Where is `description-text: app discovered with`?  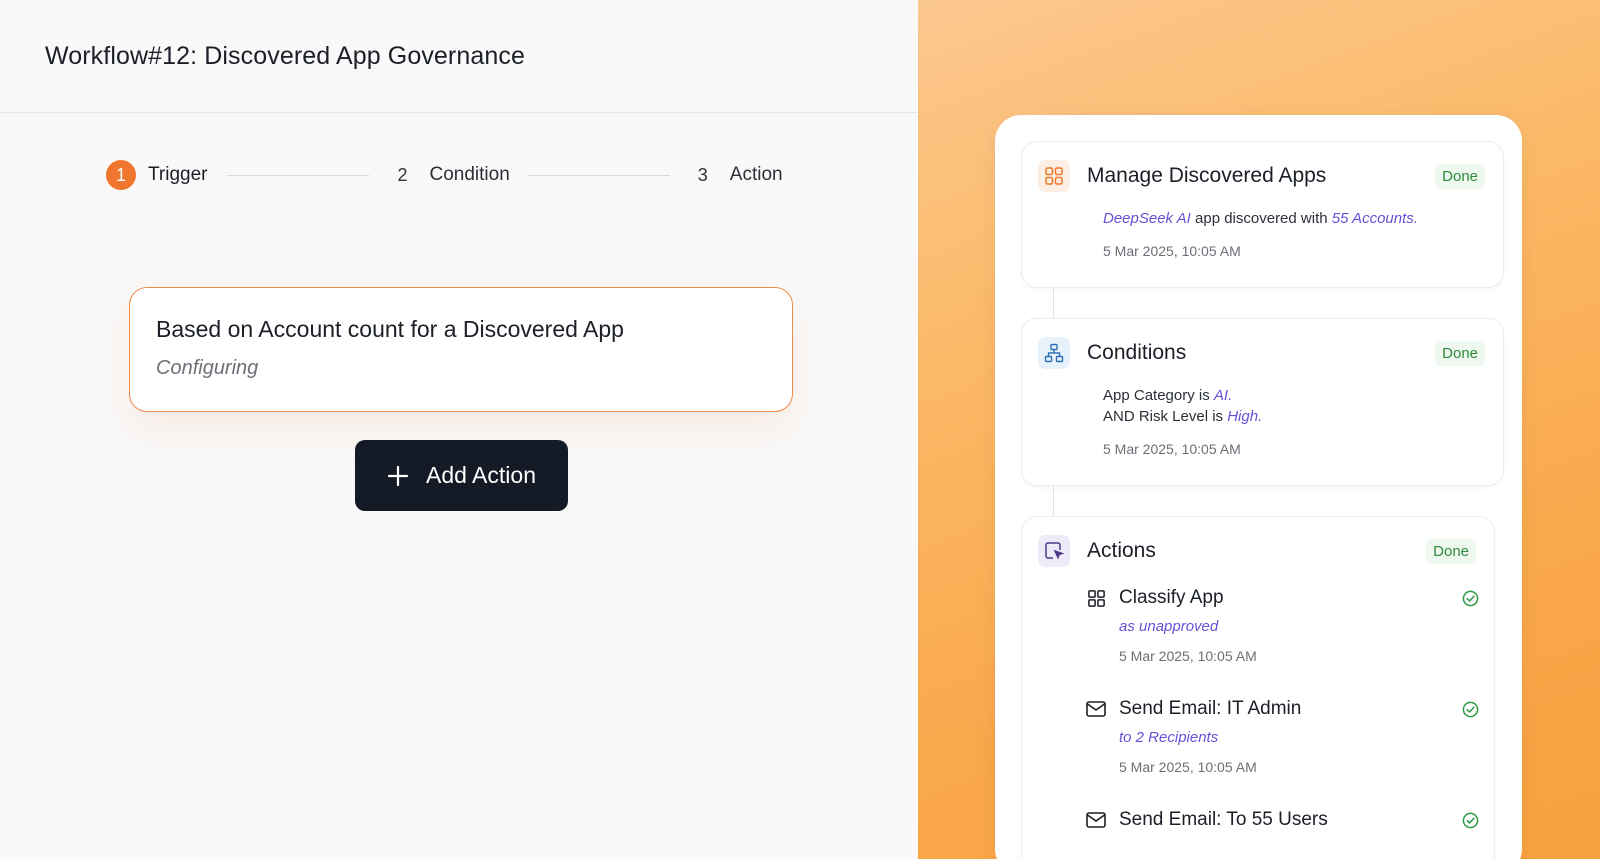
description-text: app discovered with is located at coordinates (1261, 218).